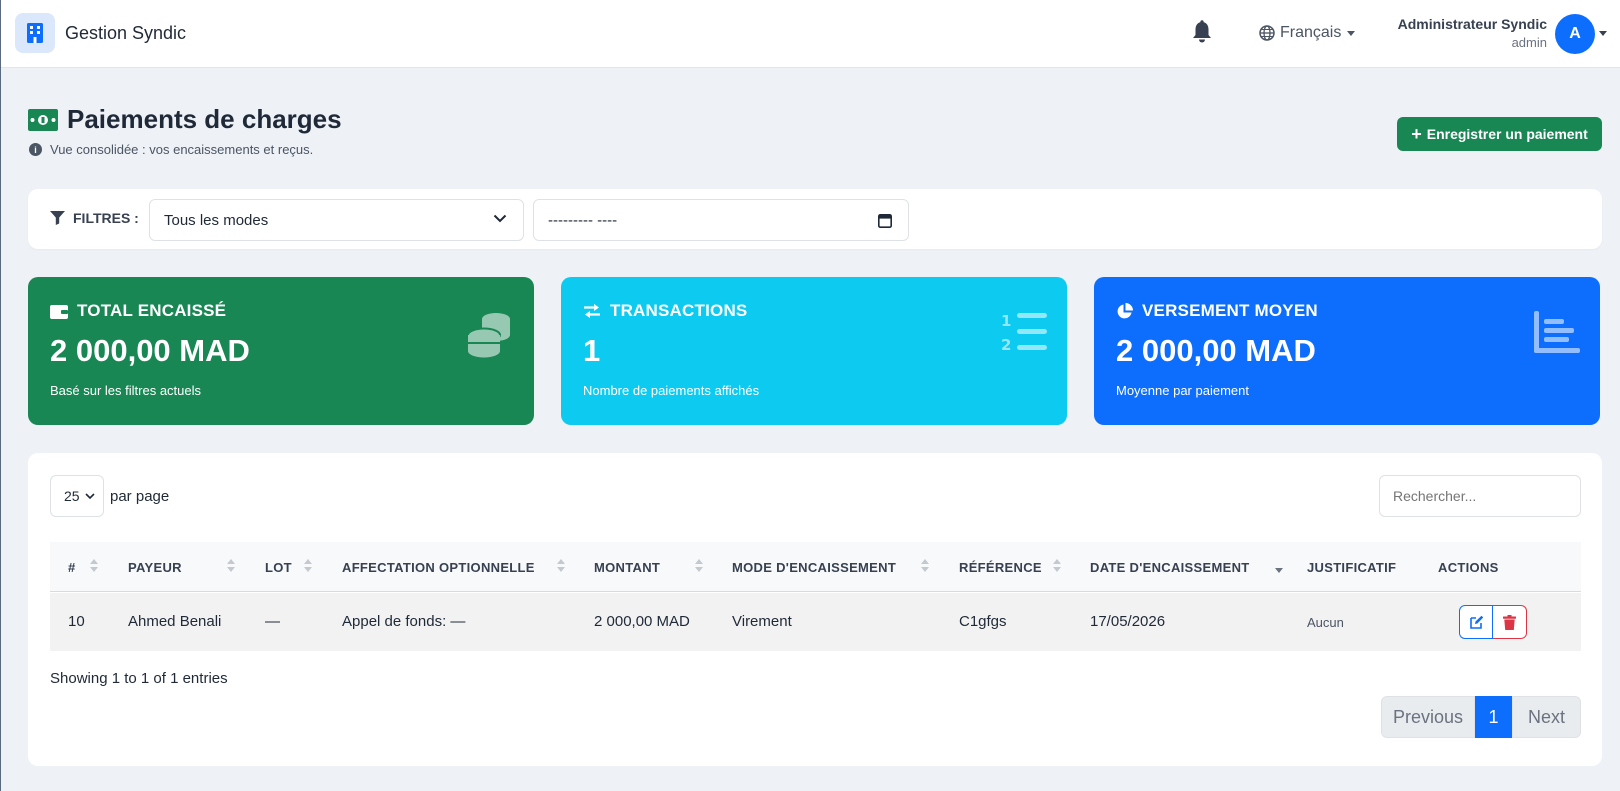 The height and width of the screenshot is (791, 1620). I want to click on user-role: admin, so click(1529, 42).